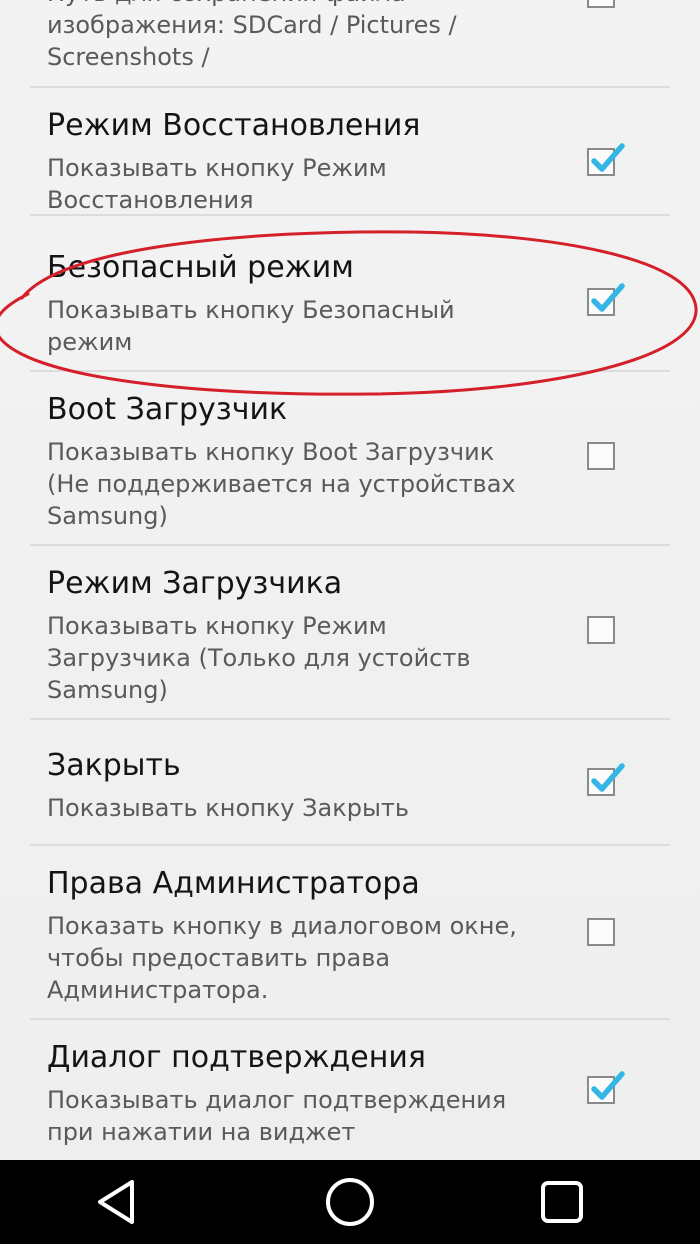  What do you see at coordinates (195, 583) in the screenshot?
I see `pref-title: Режим Загрузчика` at bounding box center [195, 583].